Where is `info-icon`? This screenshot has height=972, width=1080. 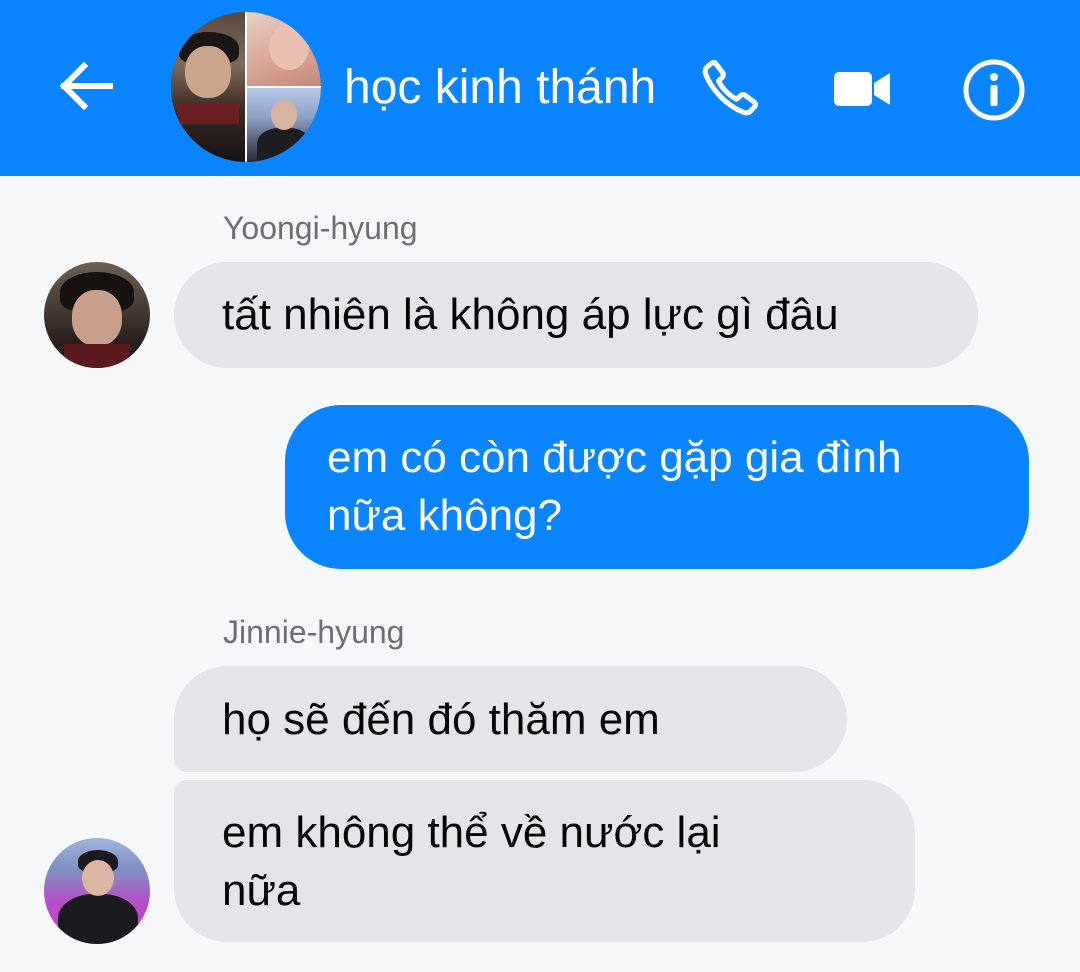 info-icon is located at coordinates (994, 90).